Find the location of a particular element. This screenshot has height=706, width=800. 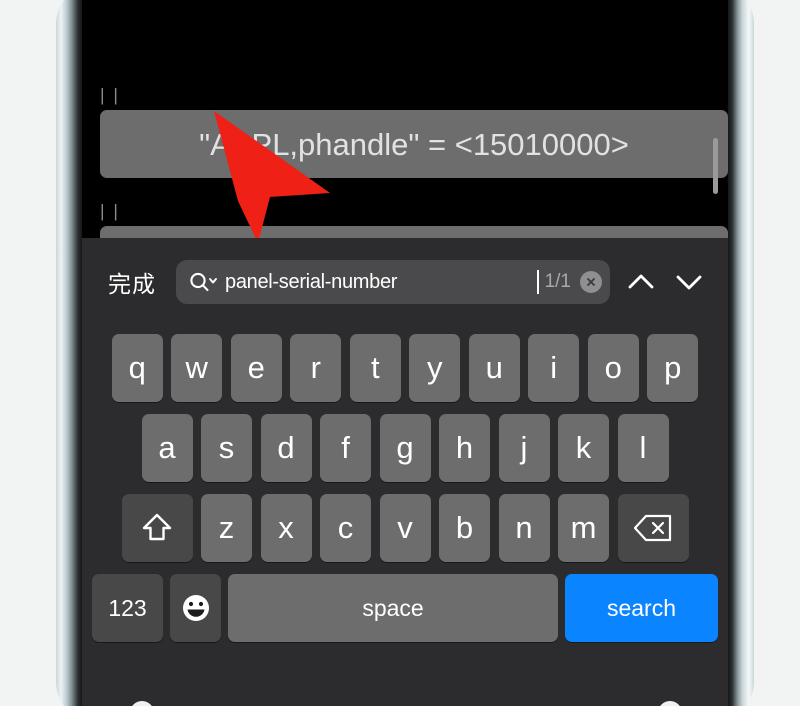

backspace-key is located at coordinates (653, 528).